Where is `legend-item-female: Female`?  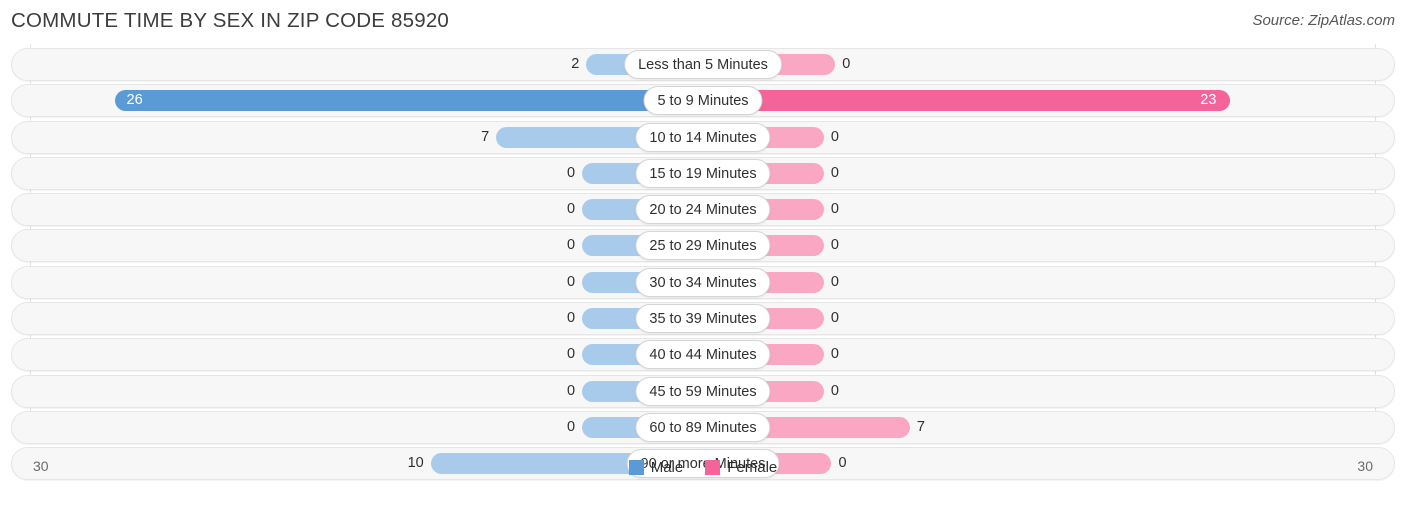 legend-item-female: Female is located at coordinates (741, 467).